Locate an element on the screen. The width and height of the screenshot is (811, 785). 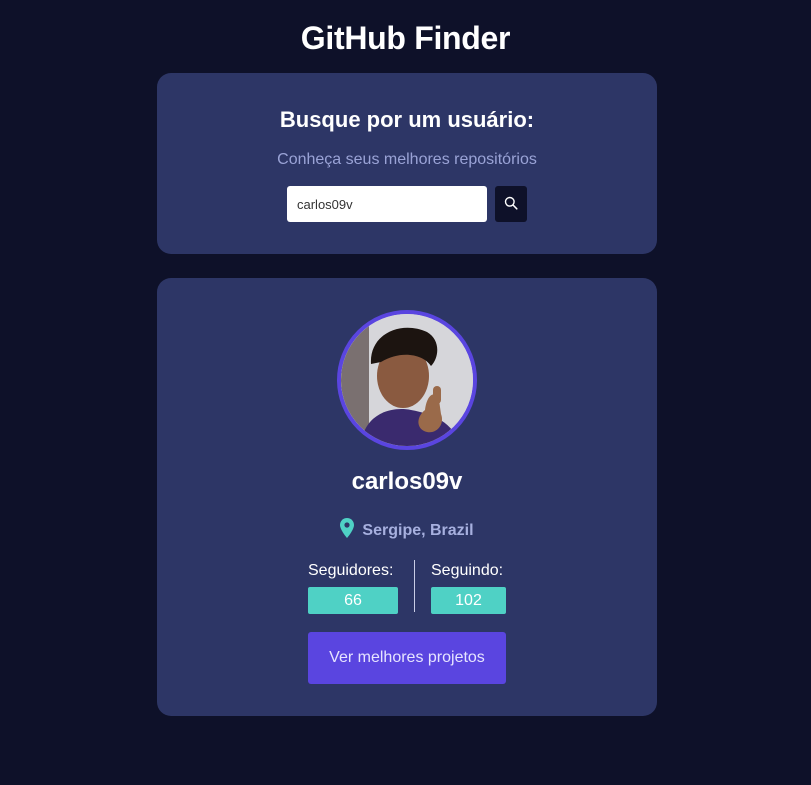
search-subtitle: Conheça seus melhores repositórios is located at coordinates (407, 159).